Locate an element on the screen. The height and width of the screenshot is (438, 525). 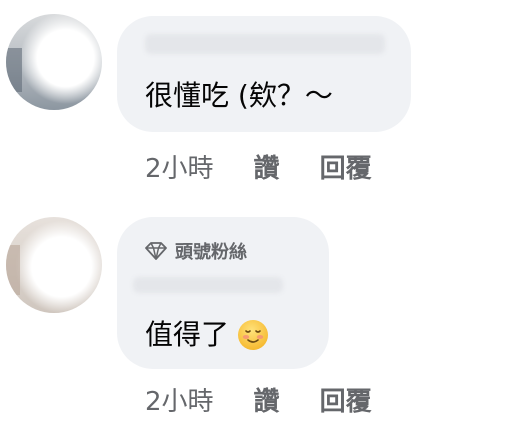
comment-text: 值得了 is located at coordinates (187, 334).